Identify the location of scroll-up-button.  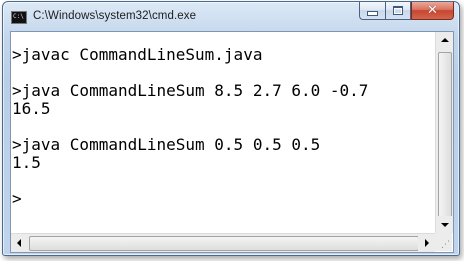
(444, 40).